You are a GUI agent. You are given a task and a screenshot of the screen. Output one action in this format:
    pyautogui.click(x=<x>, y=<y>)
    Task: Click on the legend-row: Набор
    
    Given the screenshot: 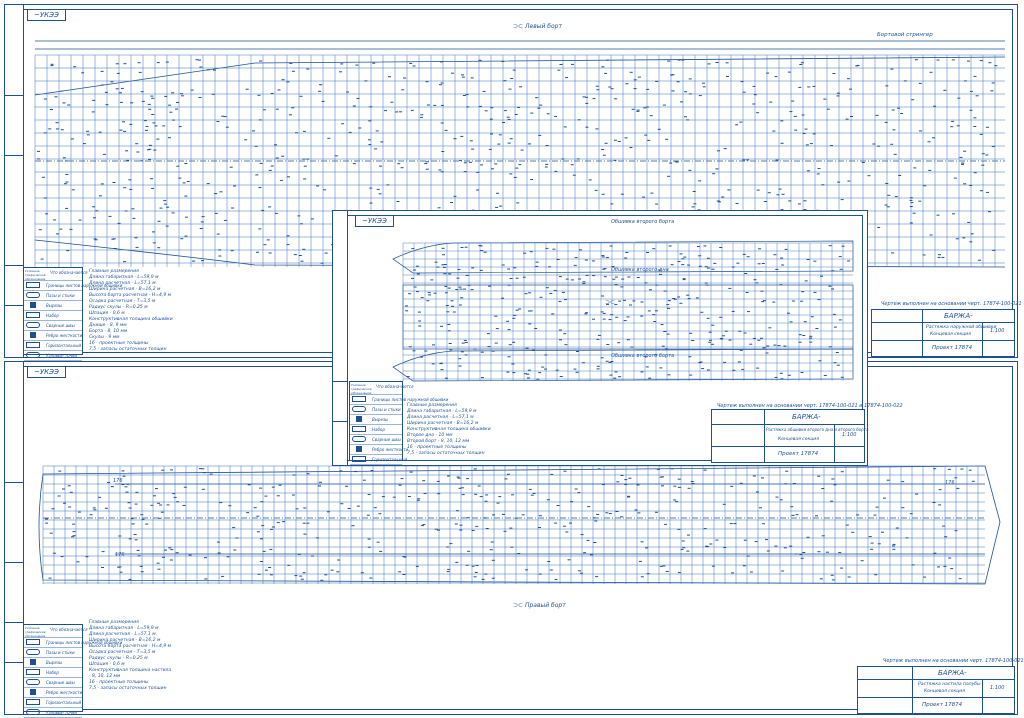 What is the action you would take?
    pyautogui.click(x=53, y=673)
    